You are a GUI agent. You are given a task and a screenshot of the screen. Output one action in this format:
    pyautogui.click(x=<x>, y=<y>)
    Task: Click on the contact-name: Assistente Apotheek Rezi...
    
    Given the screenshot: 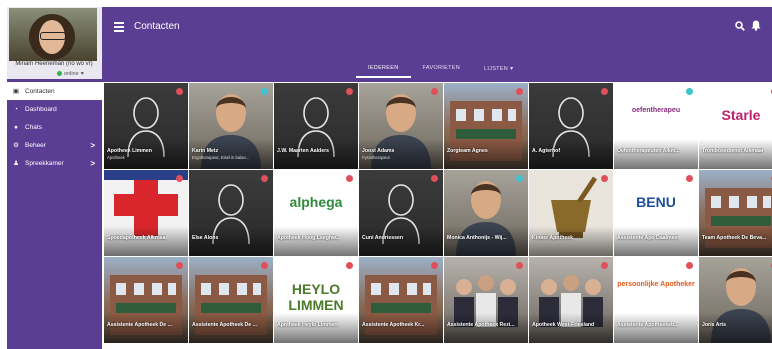 What is the action you would take?
    pyautogui.click(x=481, y=325)
    